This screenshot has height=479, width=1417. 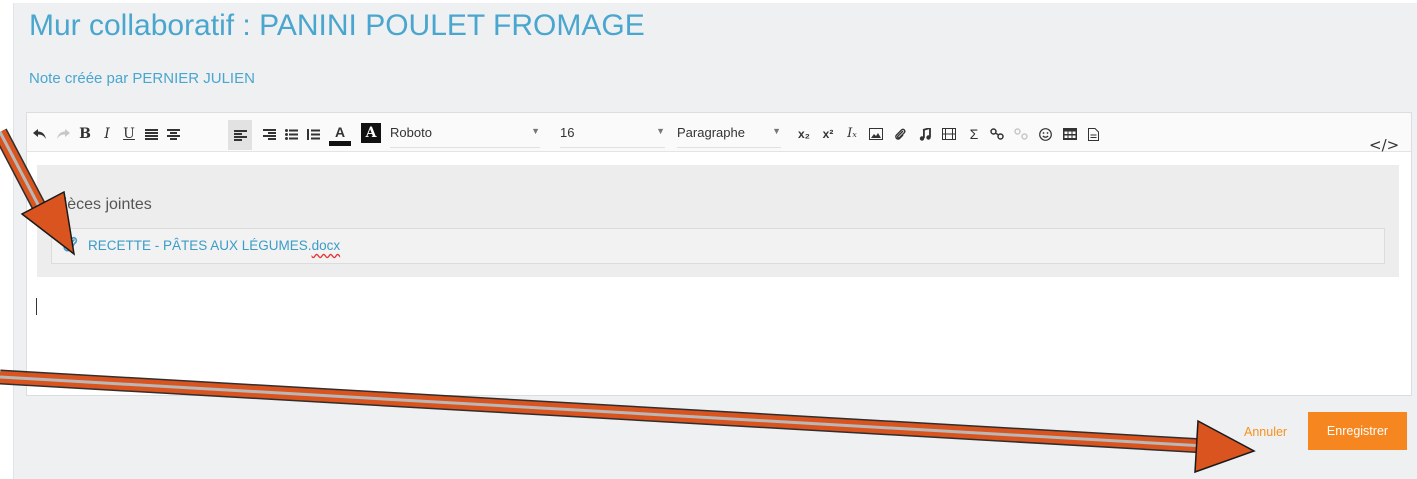 I want to click on attachments-title: Pièces jointes, so click(x=102, y=204).